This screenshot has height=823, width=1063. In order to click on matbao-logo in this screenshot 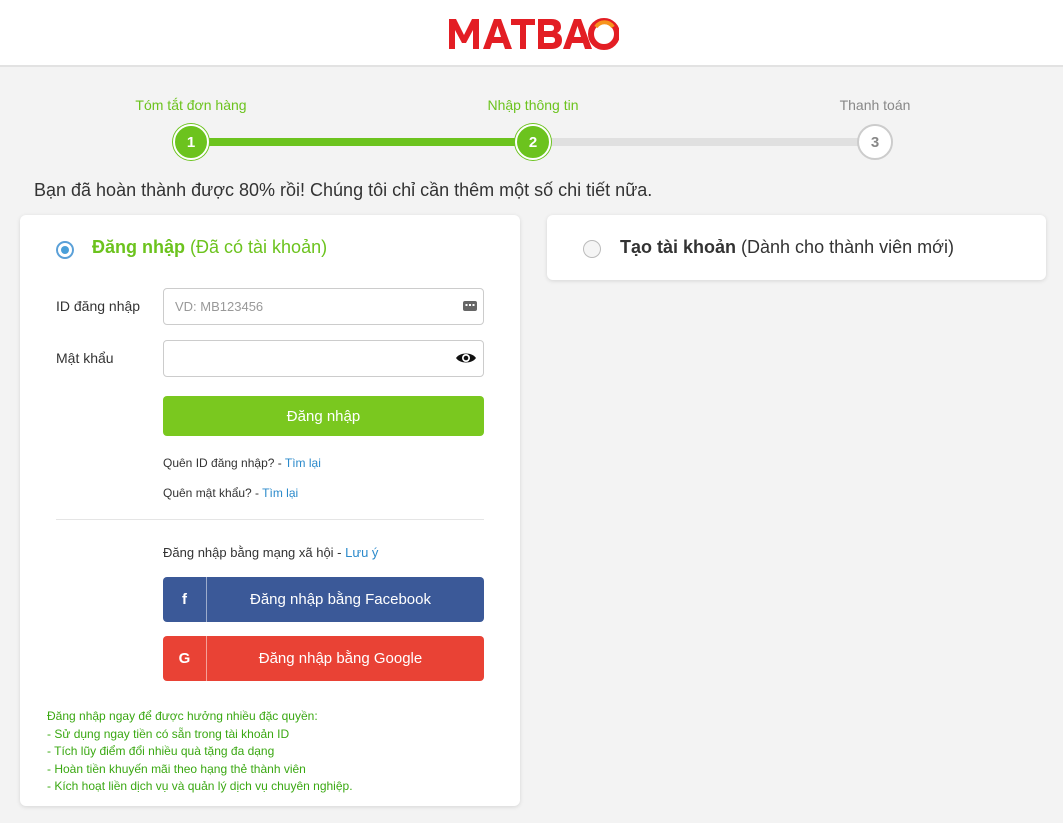, I will do `click(533, 33)`.